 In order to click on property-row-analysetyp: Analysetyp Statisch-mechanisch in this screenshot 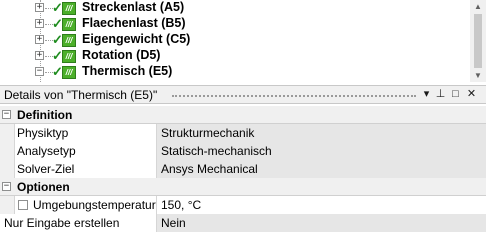, I will do `click(243, 151)`.